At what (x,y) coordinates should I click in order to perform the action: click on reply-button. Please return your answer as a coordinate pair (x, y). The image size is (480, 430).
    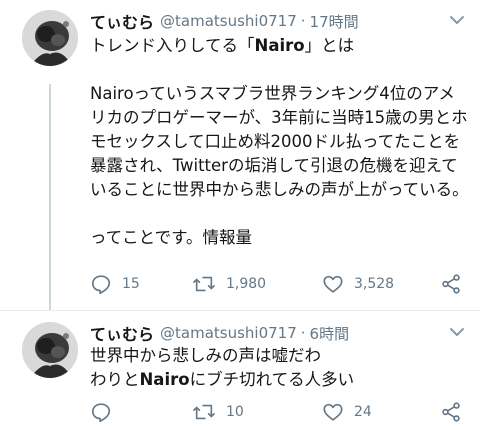
    Looking at the image, I should click on (106, 412).